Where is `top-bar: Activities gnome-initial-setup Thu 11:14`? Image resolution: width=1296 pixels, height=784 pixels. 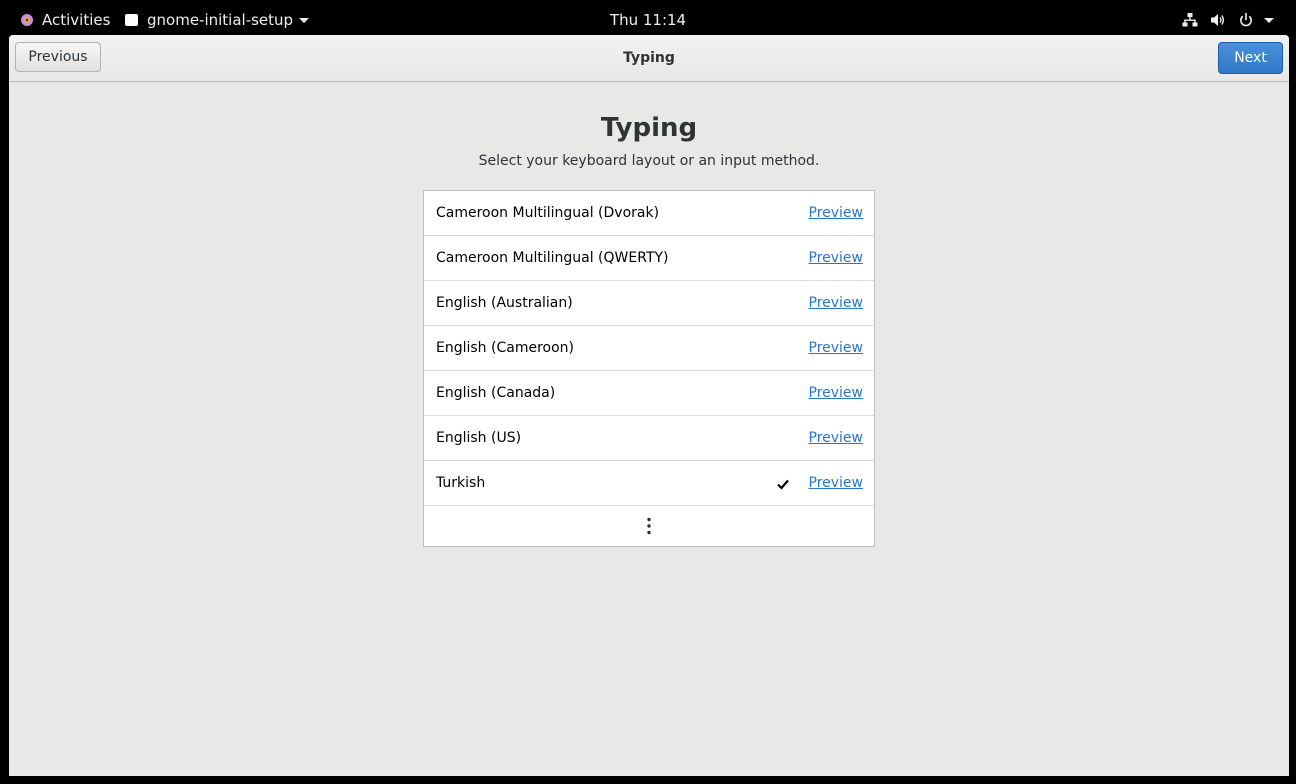
top-bar: Activities gnome-initial-setup Thu 11:14 is located at coordinates (648, 20).